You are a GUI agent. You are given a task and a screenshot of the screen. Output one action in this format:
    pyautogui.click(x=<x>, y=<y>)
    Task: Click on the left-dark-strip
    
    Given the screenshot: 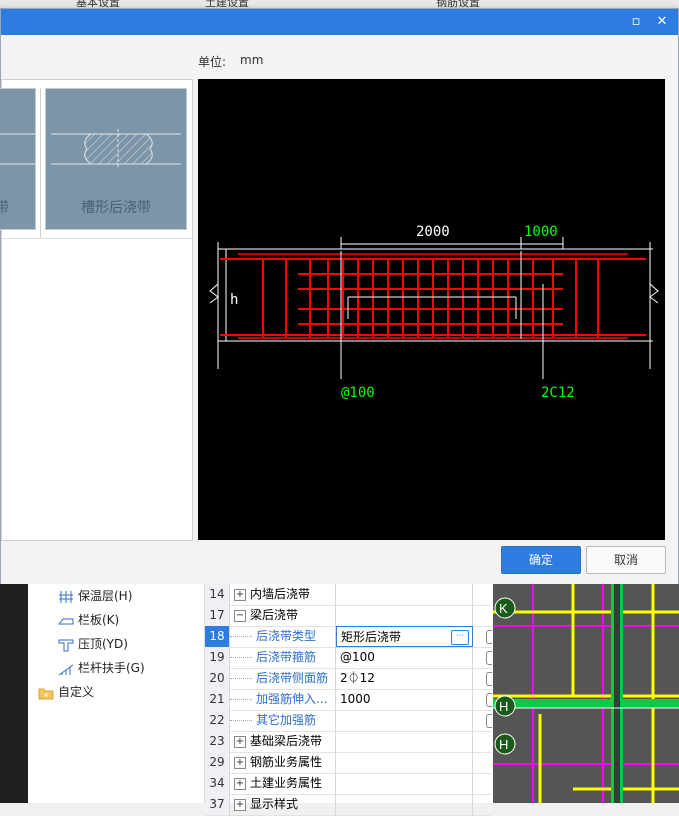 What is the action you would take?
    pyautogui.click(x=14, y=693)
    